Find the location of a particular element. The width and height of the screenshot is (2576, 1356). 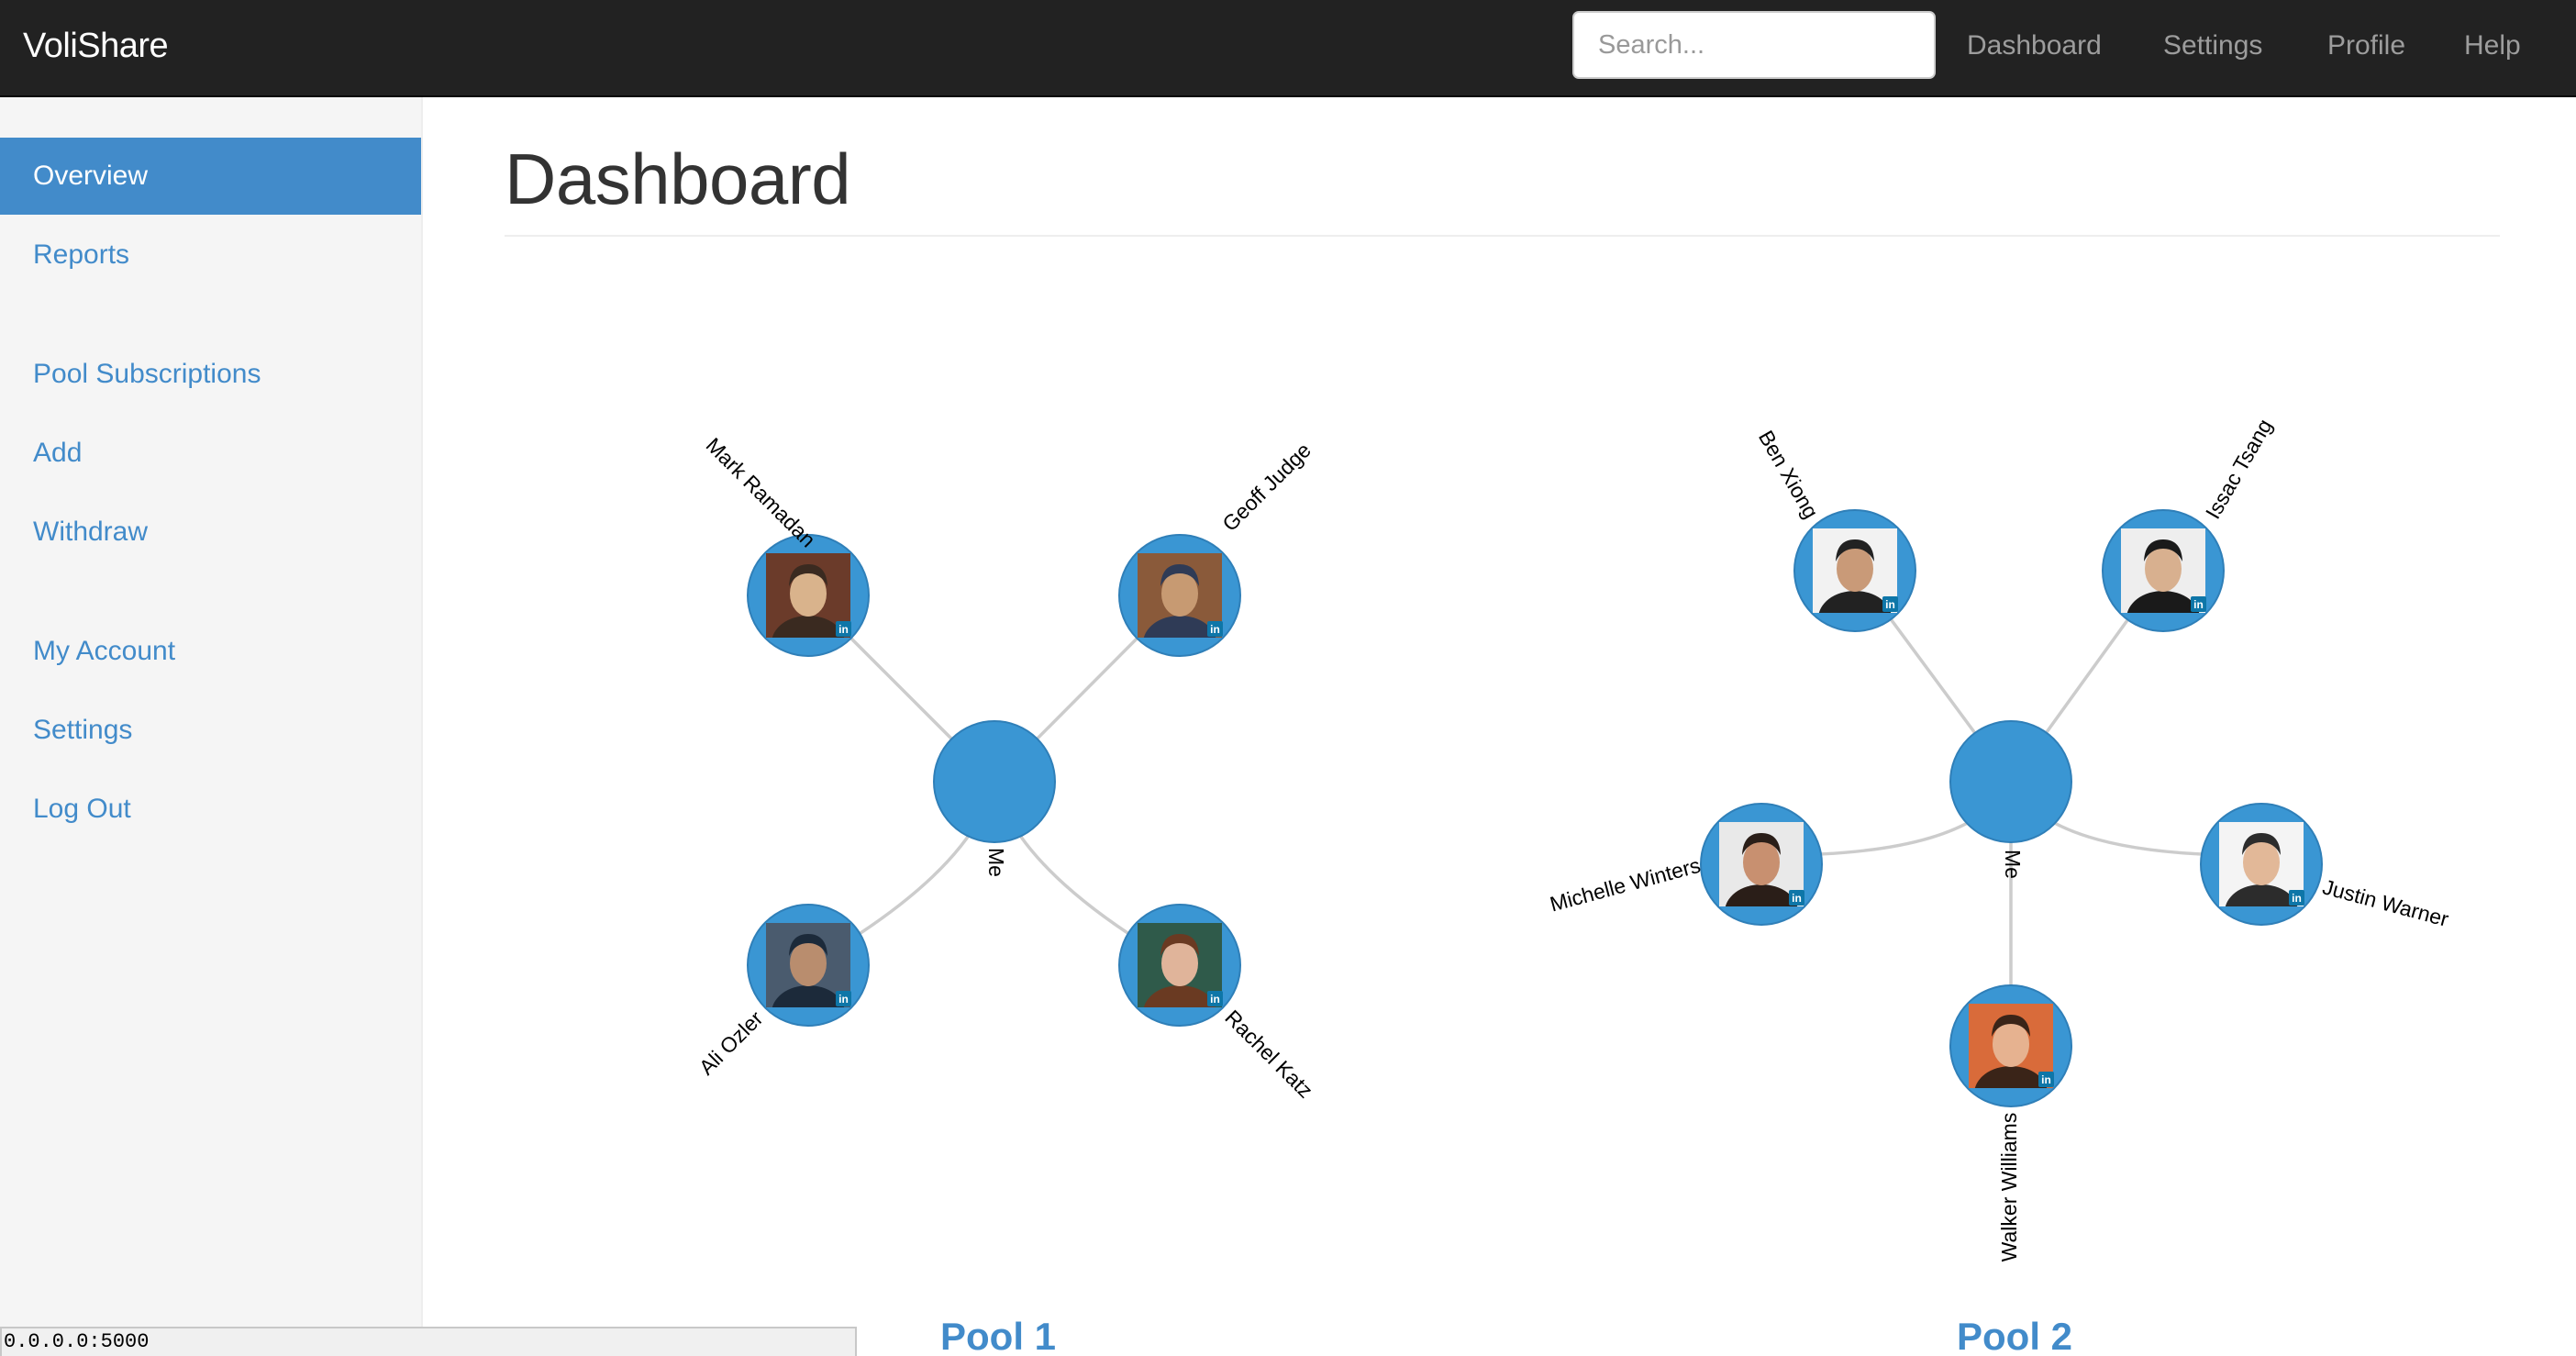

member-node-geoff-judge: in is located at coordinates (1179, 603).